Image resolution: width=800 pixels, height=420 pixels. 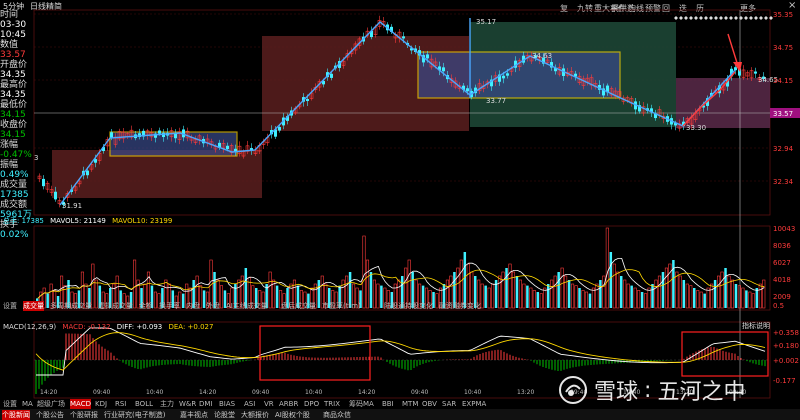 I want to click on indicator-tab-1: 成交量, so click(x=33, y=306).